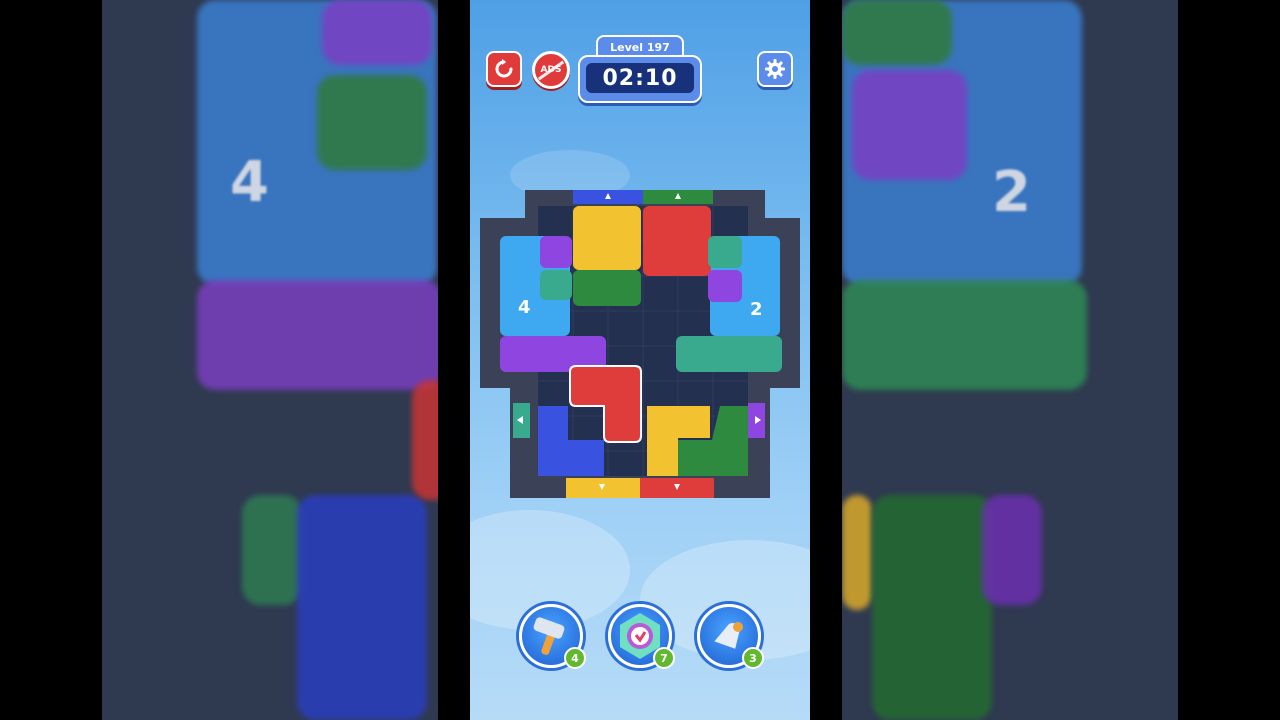 This screenshot has width=1280, height=720. What do you see at coordinates (664, 658) in the screenshot?
I see `clock-count: 7` at bounding box center [664, 658].